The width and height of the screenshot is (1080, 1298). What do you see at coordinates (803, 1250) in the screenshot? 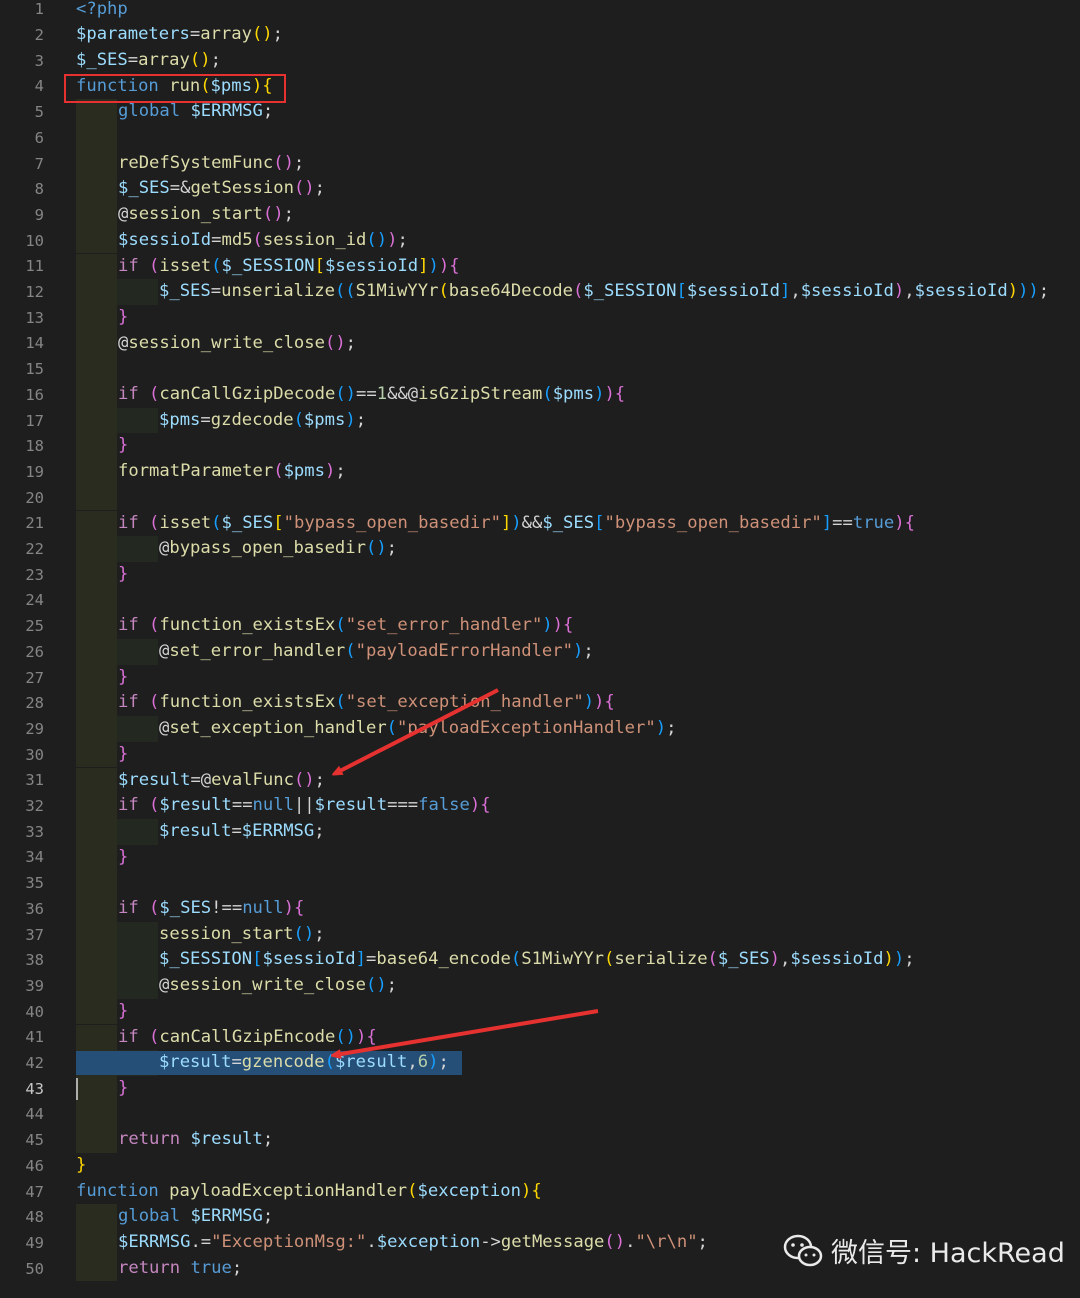
I see `wechat-icon` at bounding box center [803, 1250].